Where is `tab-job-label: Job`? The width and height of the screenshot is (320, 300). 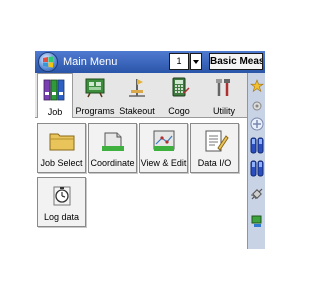 tab-job-label: Job is located at coordinates (55, 112).